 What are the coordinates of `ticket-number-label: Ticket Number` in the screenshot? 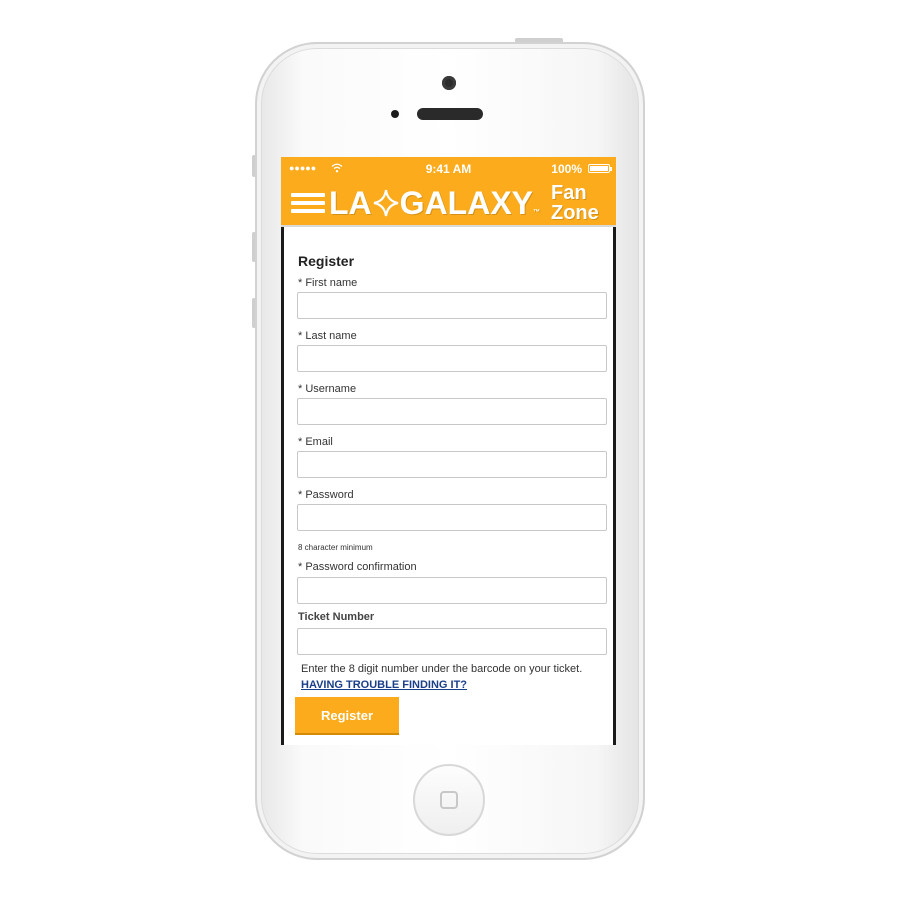 It's located at (336, 617).